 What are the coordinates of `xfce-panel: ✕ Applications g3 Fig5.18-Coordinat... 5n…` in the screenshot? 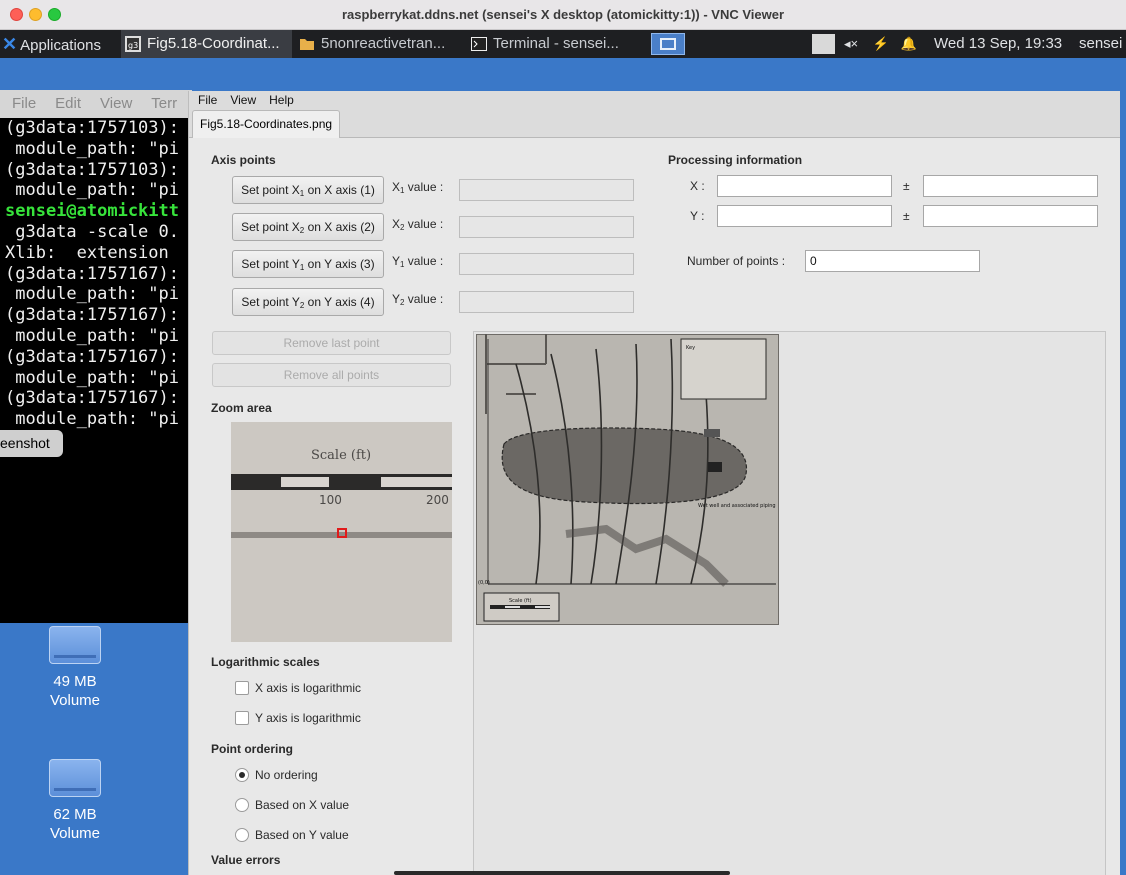 It's located at (563, 44).